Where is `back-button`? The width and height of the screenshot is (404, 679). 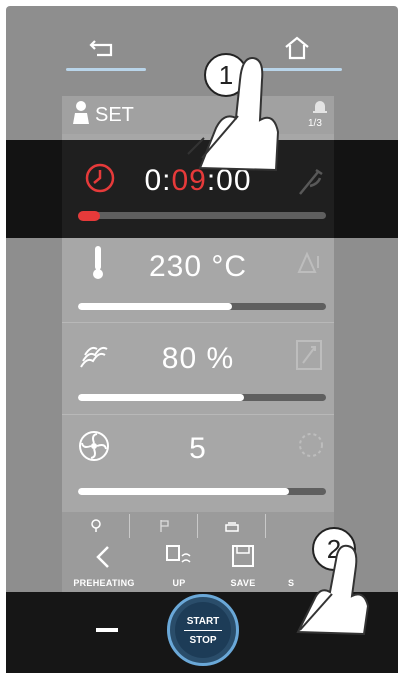
back-button is located at coordinates (103, 48).